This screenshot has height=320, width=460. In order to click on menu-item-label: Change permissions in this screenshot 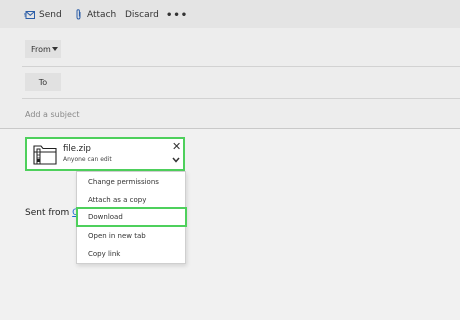, I will do `click(123, 182)`.